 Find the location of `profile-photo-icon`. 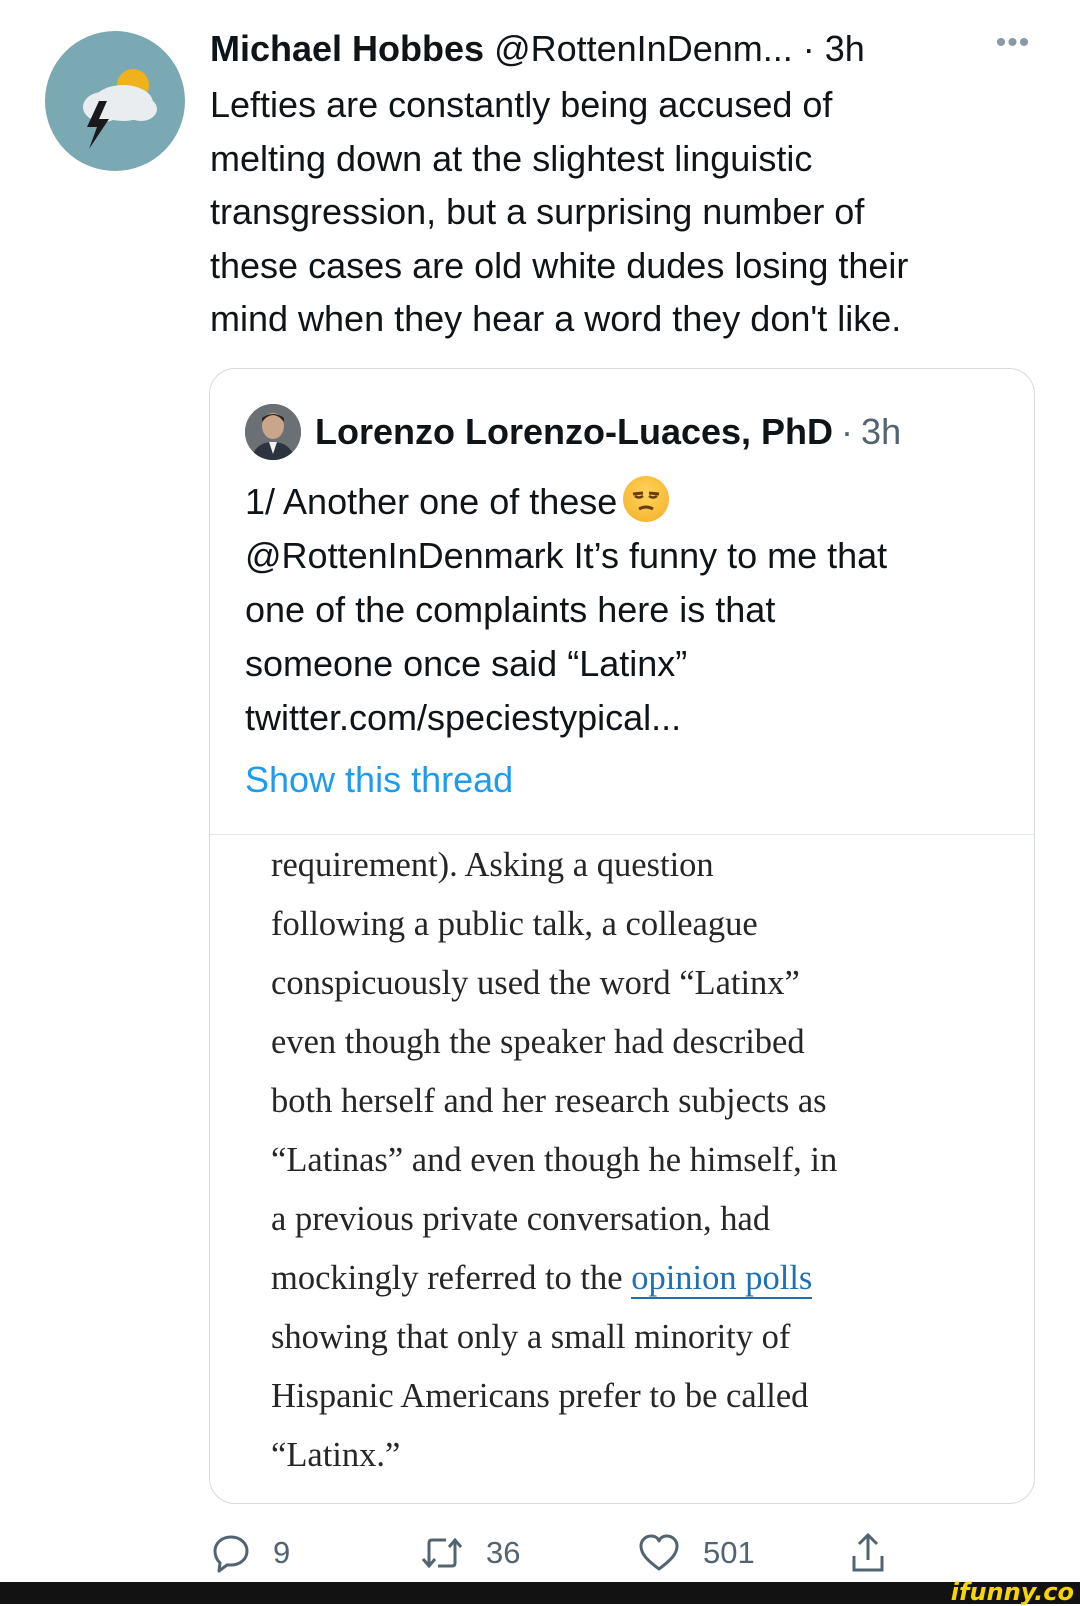

profile-photo-icon is located at coordinates (273, 432).